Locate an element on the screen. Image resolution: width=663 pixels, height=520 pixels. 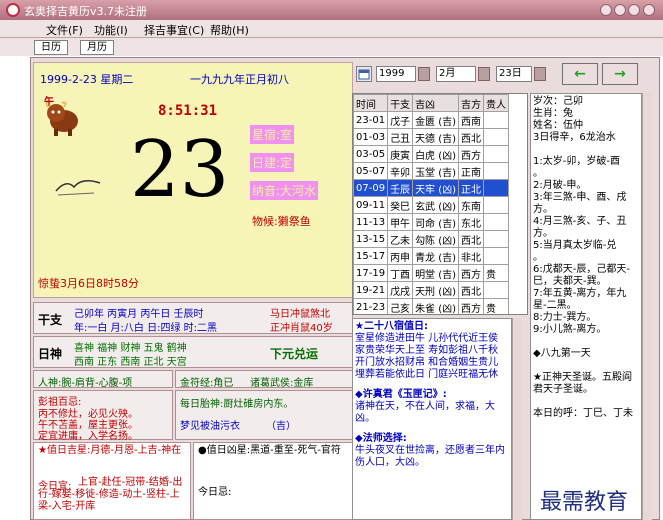
year-input: 1999 is located at coordinates (396, 74).